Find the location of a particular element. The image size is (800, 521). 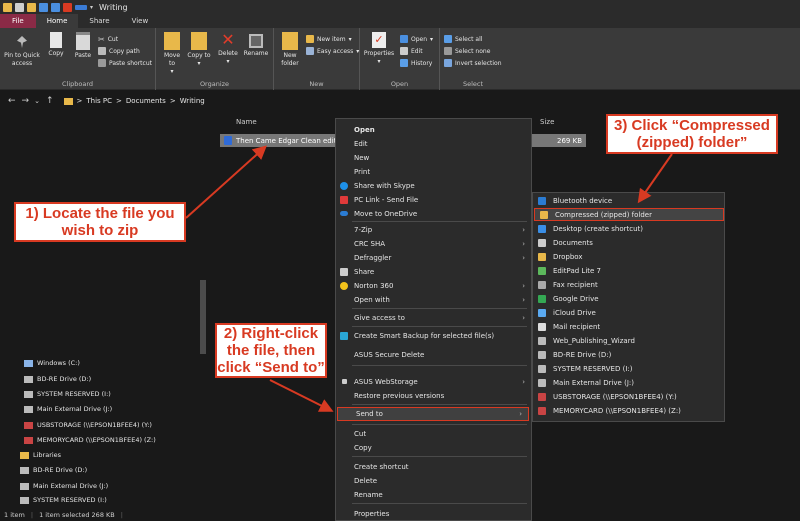

history-button: History is located at coordinates (416, 63).